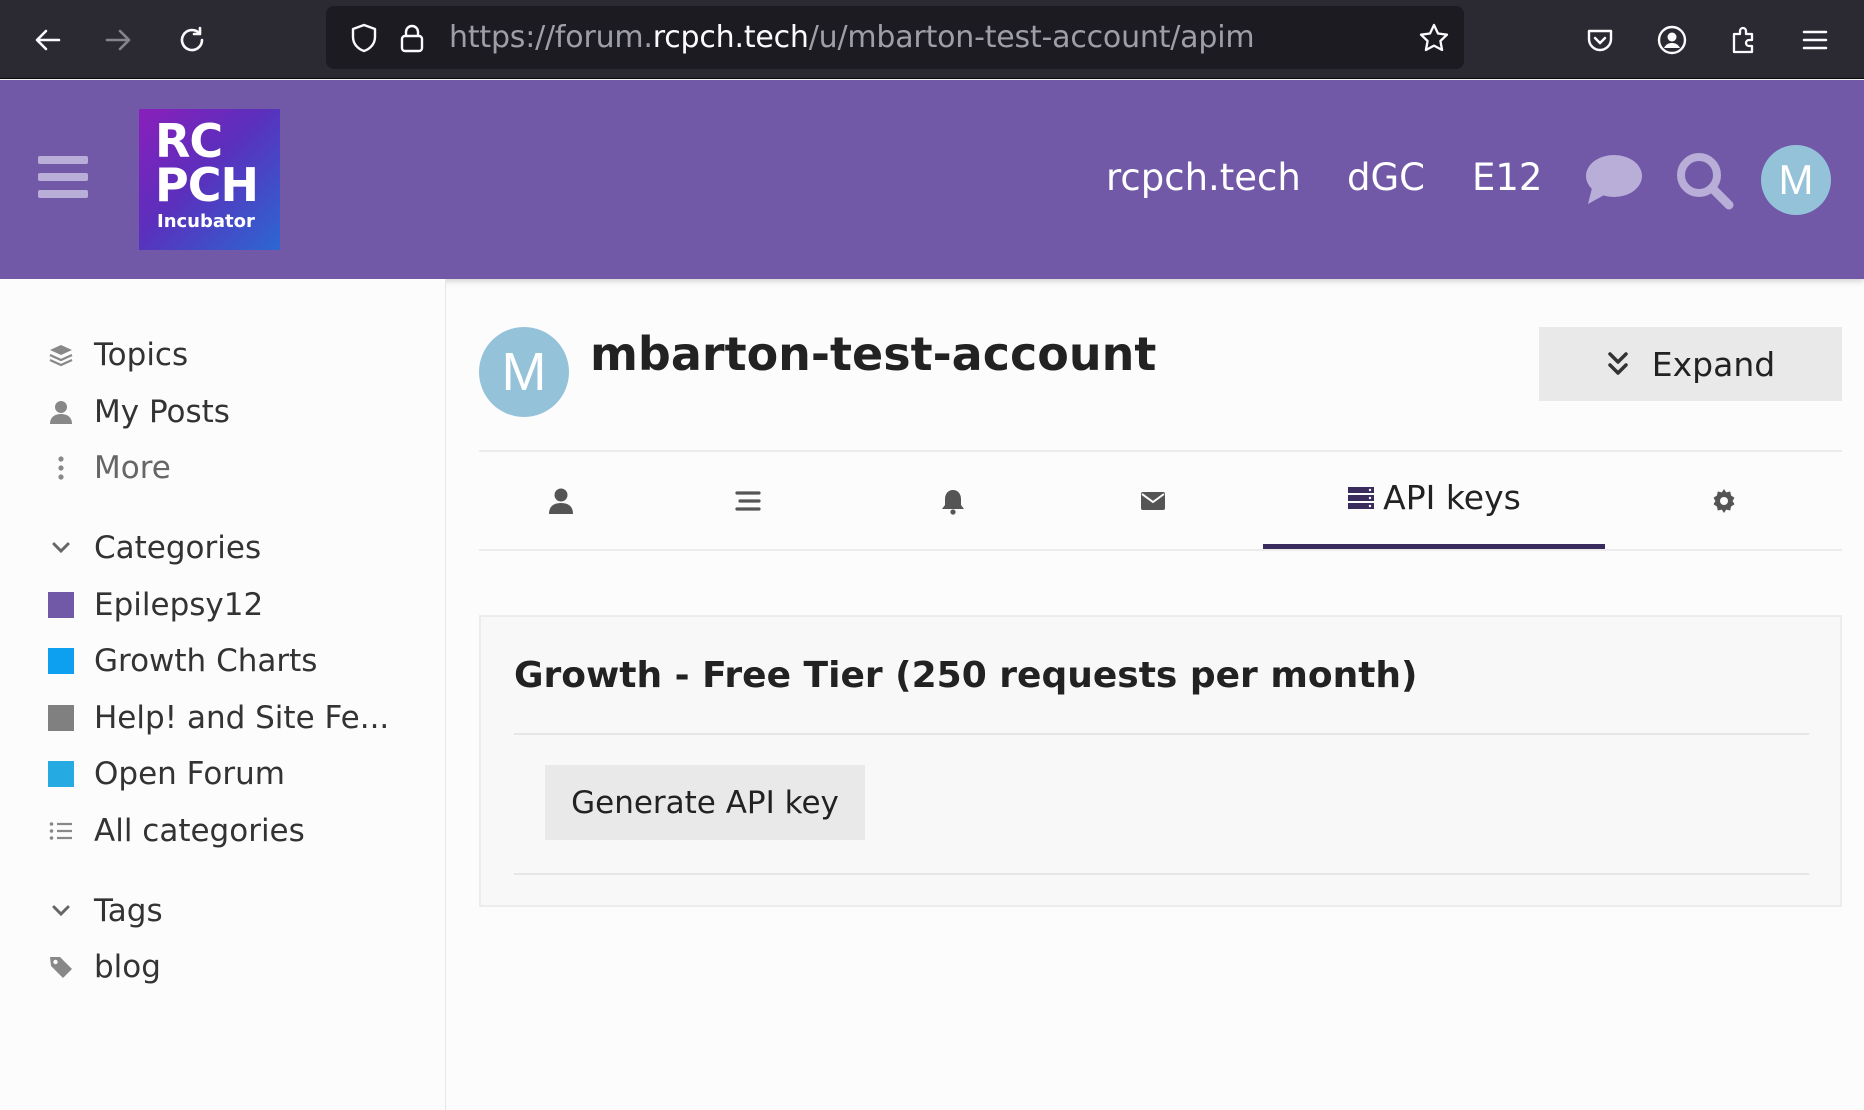 This screenshot has height=1110, width=1864. Describe the element at coordinates (104, 911) in the screenshot. I see `sidebar-section-tags: Tags` at that location.